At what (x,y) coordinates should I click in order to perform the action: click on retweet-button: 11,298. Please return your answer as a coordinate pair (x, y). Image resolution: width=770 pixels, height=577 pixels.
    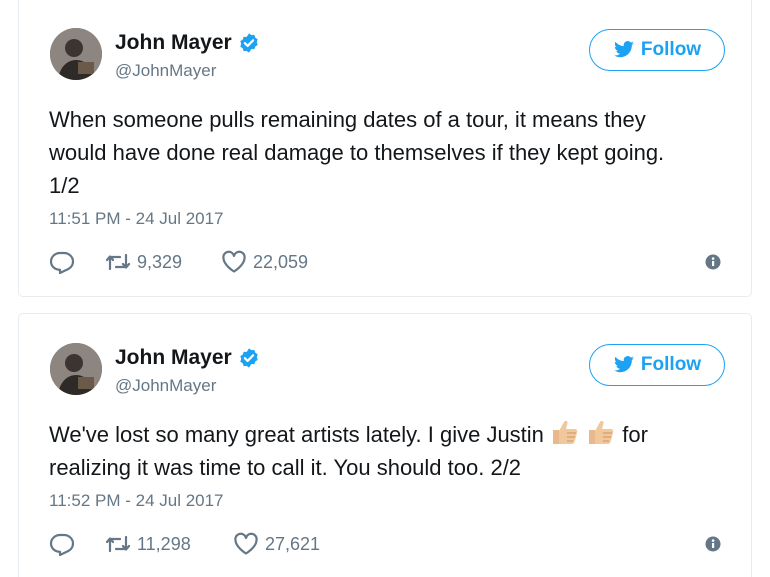
    Looking at the image, I should click on (148, 544).